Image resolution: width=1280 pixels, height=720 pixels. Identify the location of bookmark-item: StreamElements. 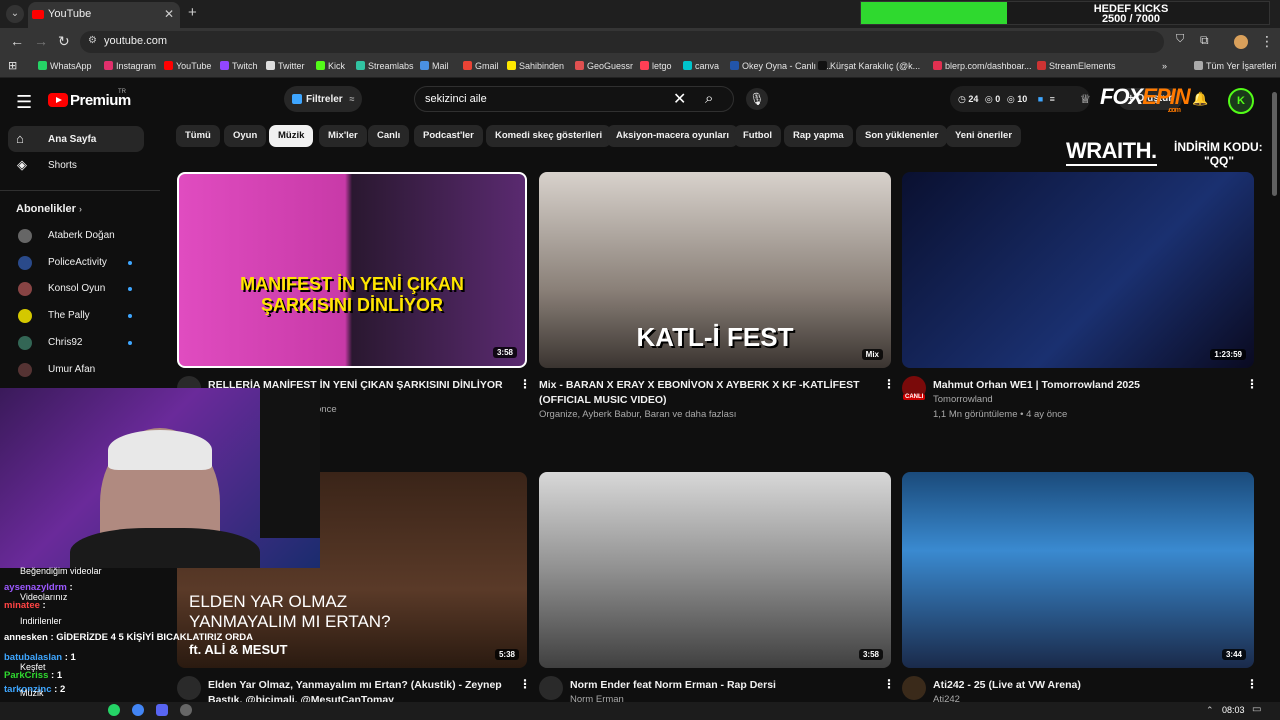
(1076, 66).